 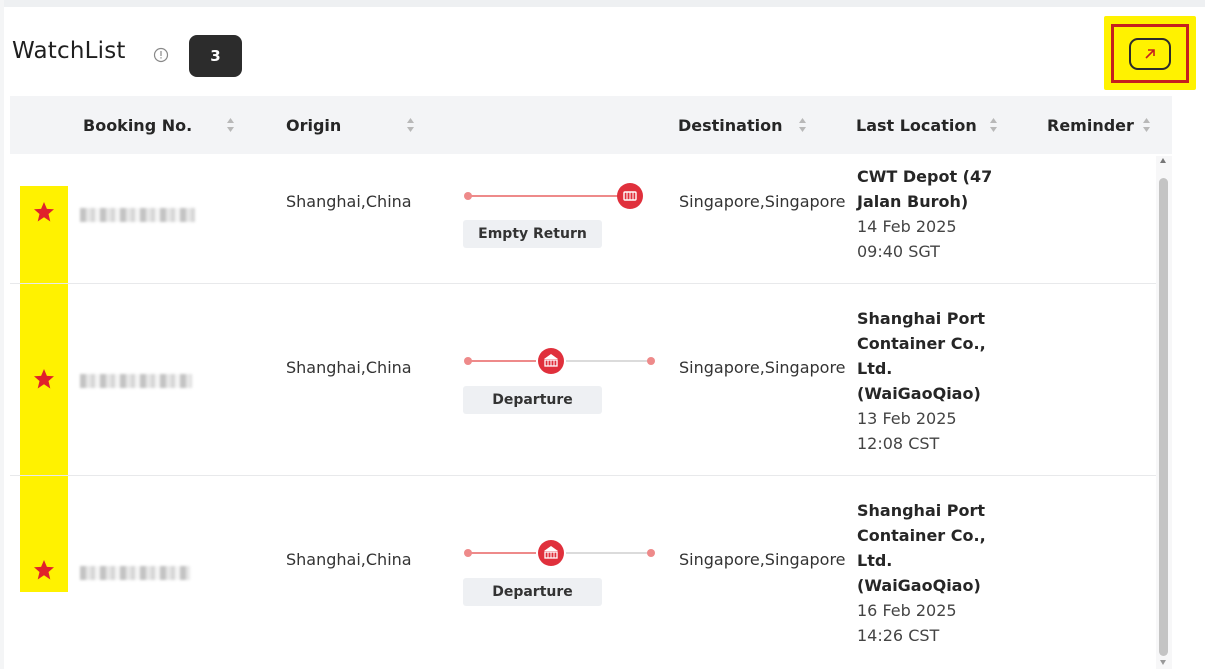 I want to click on column-header-origin: Origin, so click(x=350, y=125).